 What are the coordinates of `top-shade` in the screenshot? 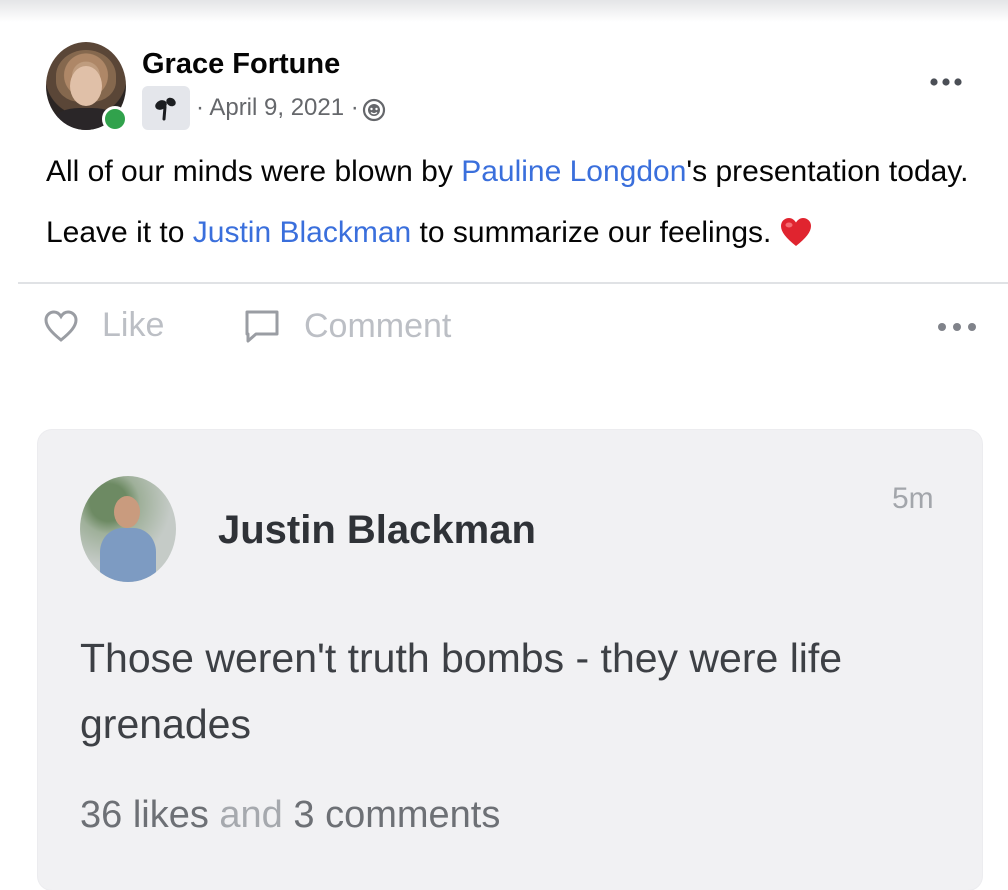 It's located at (504, 11).